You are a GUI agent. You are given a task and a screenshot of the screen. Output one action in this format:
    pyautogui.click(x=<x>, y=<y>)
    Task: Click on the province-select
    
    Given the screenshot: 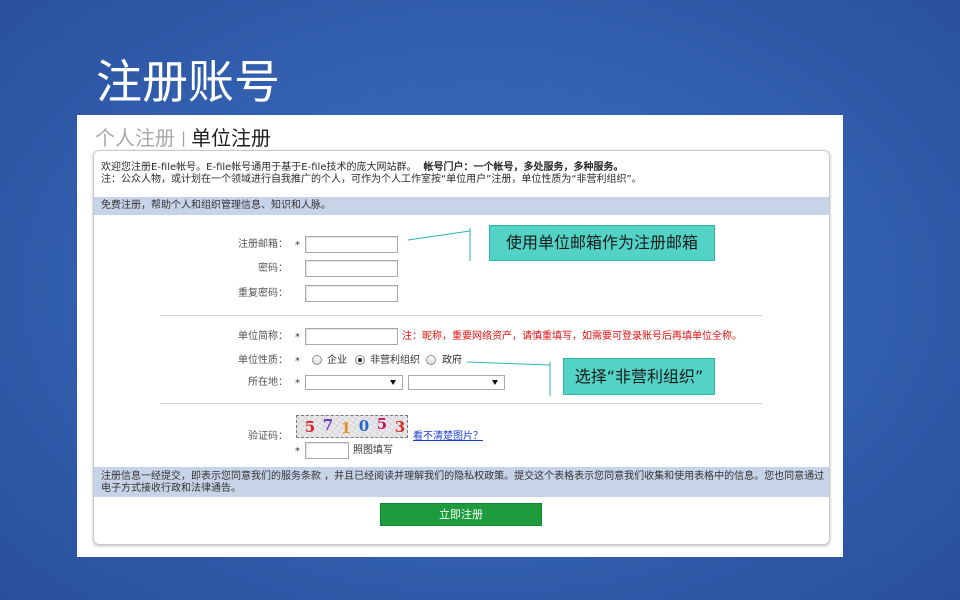 What is the action you would take?
    pyautogui.click(x=354, y=382)
    